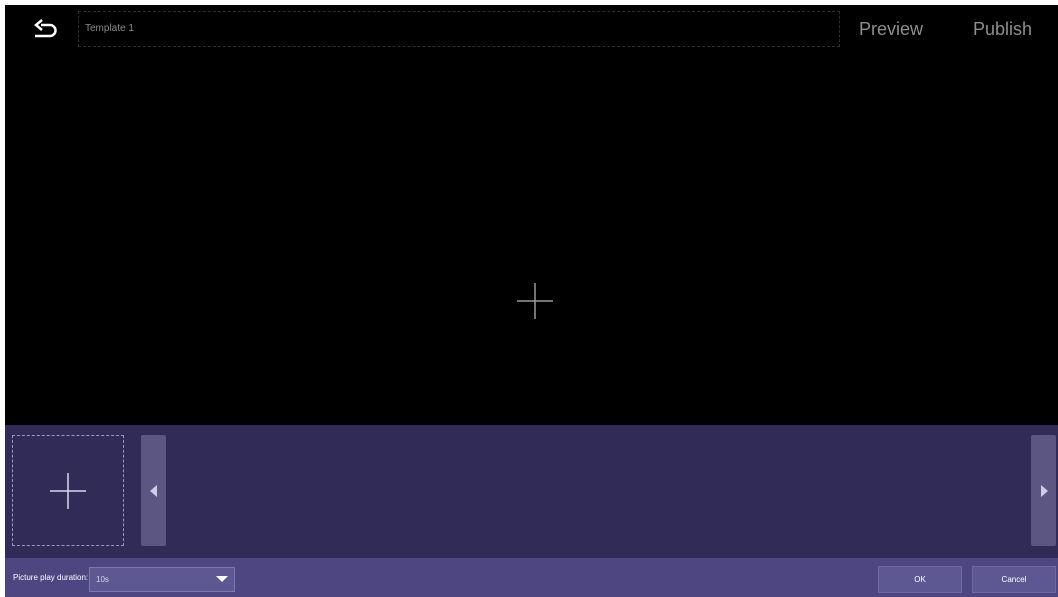  What do you see at coordinates (459, 29) in the screenshot?
I see `template-title-field: Template 1` at bounding box center [459, 29].